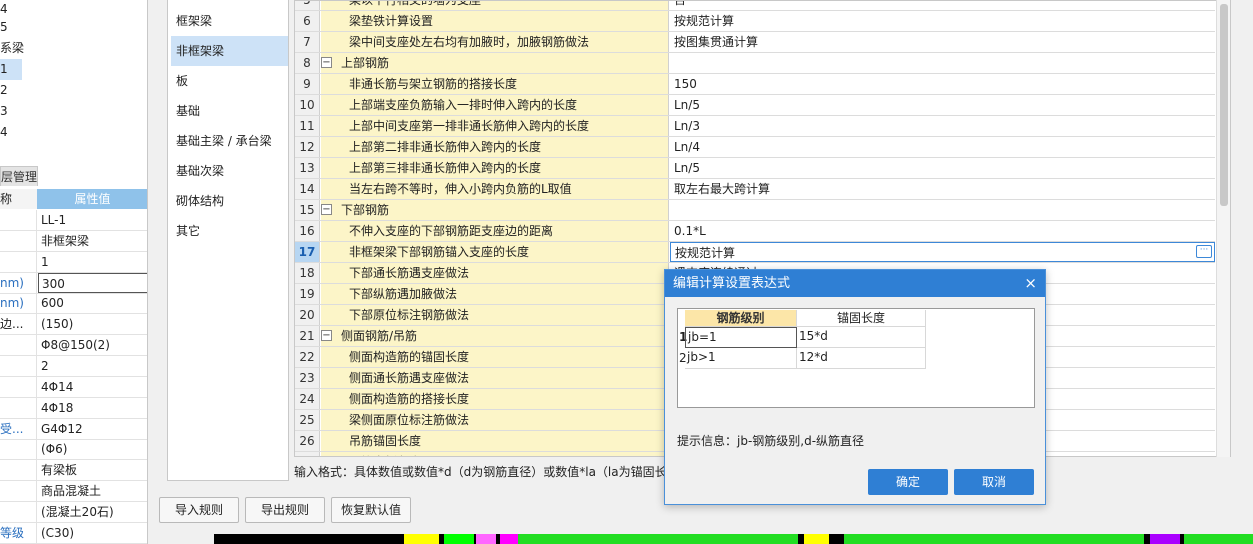  What do you see at coordinates (20, 132) in the screenshot?
I see `tree-item: 4` at bounding box center [20, 132].